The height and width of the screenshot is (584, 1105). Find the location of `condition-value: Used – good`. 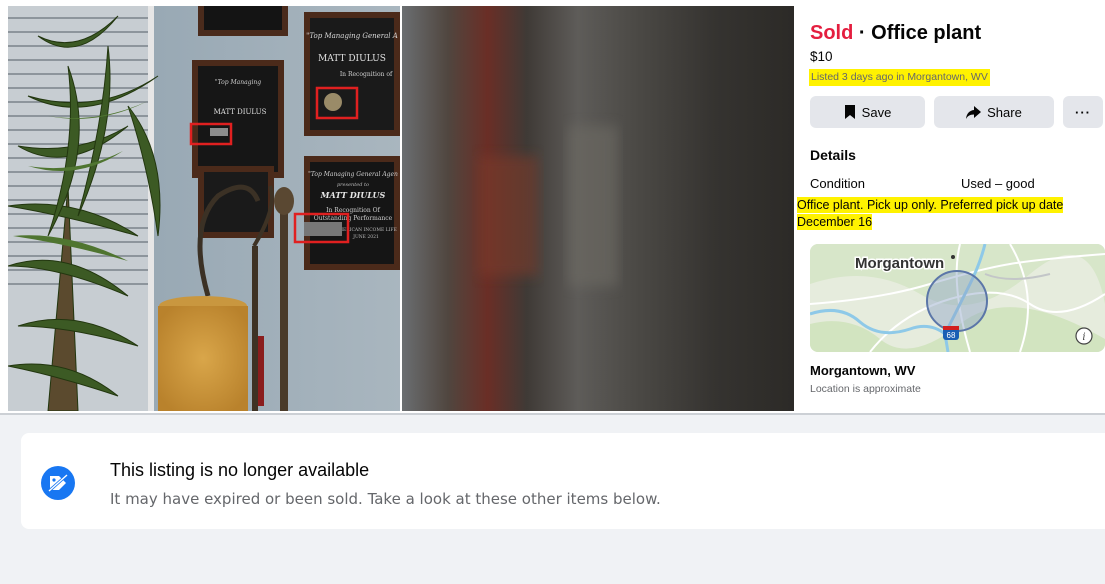

condition-value: Used – good is located at coordinates (998, 183).